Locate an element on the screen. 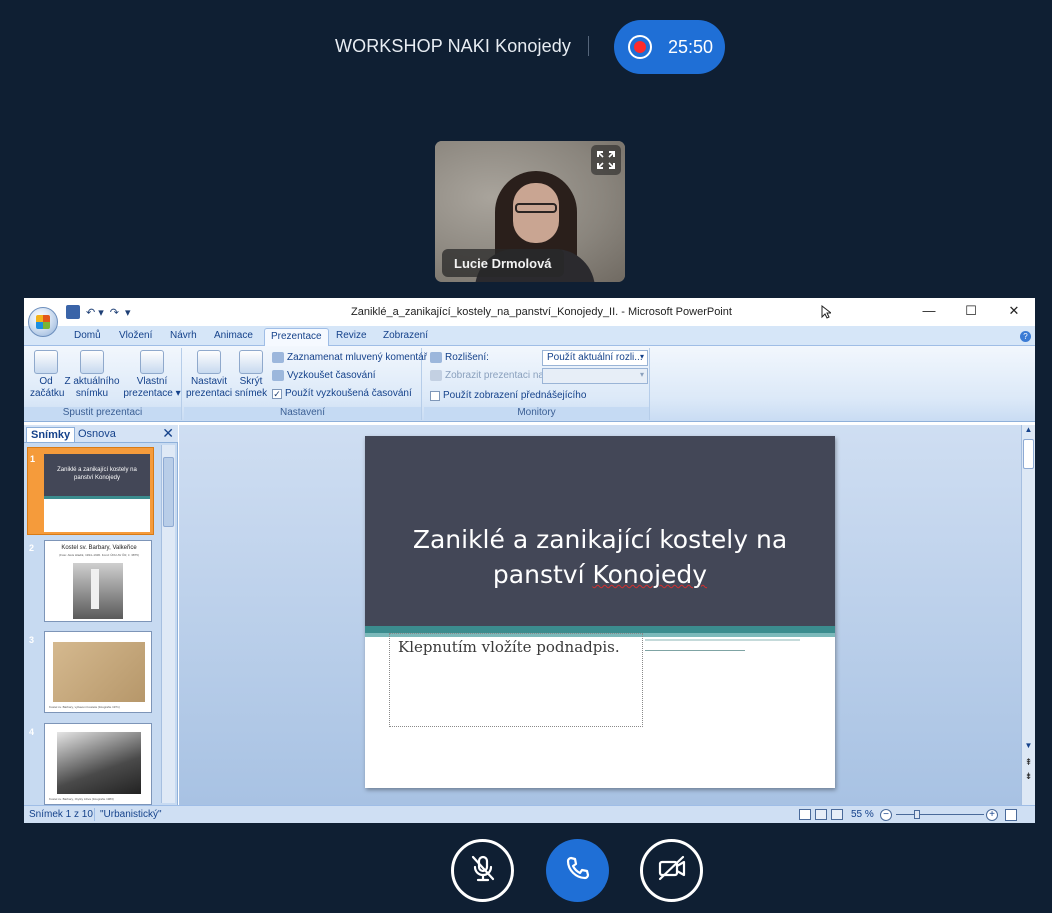  tab-home: Domů is located at coordinates (87, 335).